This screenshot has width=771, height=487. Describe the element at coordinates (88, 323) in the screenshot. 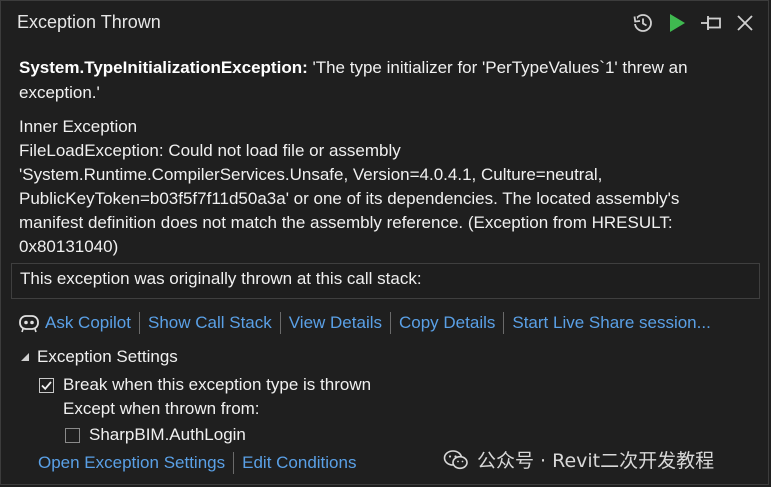

I see `ask-copilot-link: Ask Copilot` at that location.